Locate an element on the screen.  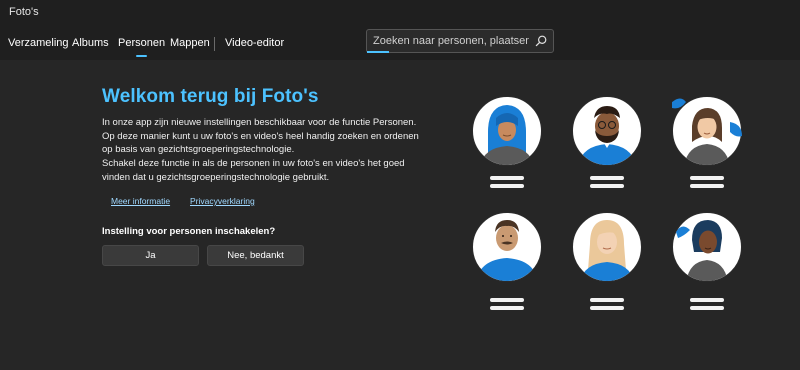
search-focus-accent is located at coordinates (378, 52).